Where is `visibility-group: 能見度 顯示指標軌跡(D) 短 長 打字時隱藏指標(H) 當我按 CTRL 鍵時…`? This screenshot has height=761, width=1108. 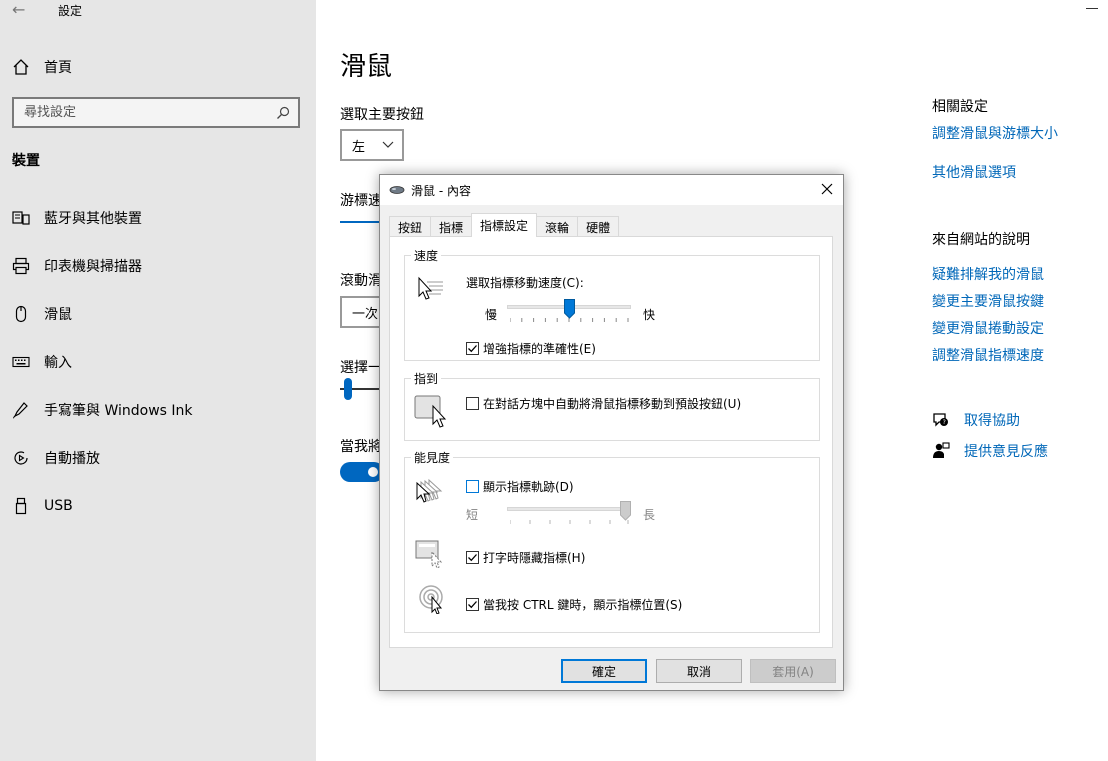 visibility-group: 能見度 顯示指標軌跡(D) 短 長 打字時隱藏指標(H) 當我按 CTRL 鍵時… is located at coordinates (612, 541).